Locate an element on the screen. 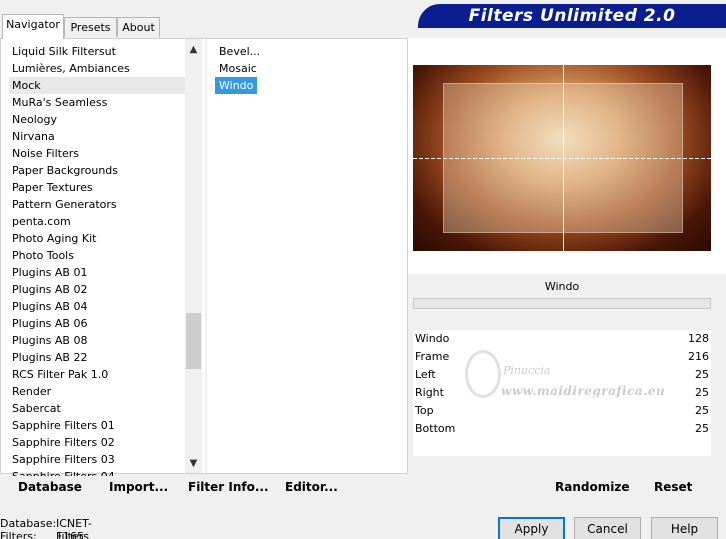 Image resolution: width=726 pixels, height=539 pixels. category-item: Photo Aging Kit is located at coordinates (97, 238).